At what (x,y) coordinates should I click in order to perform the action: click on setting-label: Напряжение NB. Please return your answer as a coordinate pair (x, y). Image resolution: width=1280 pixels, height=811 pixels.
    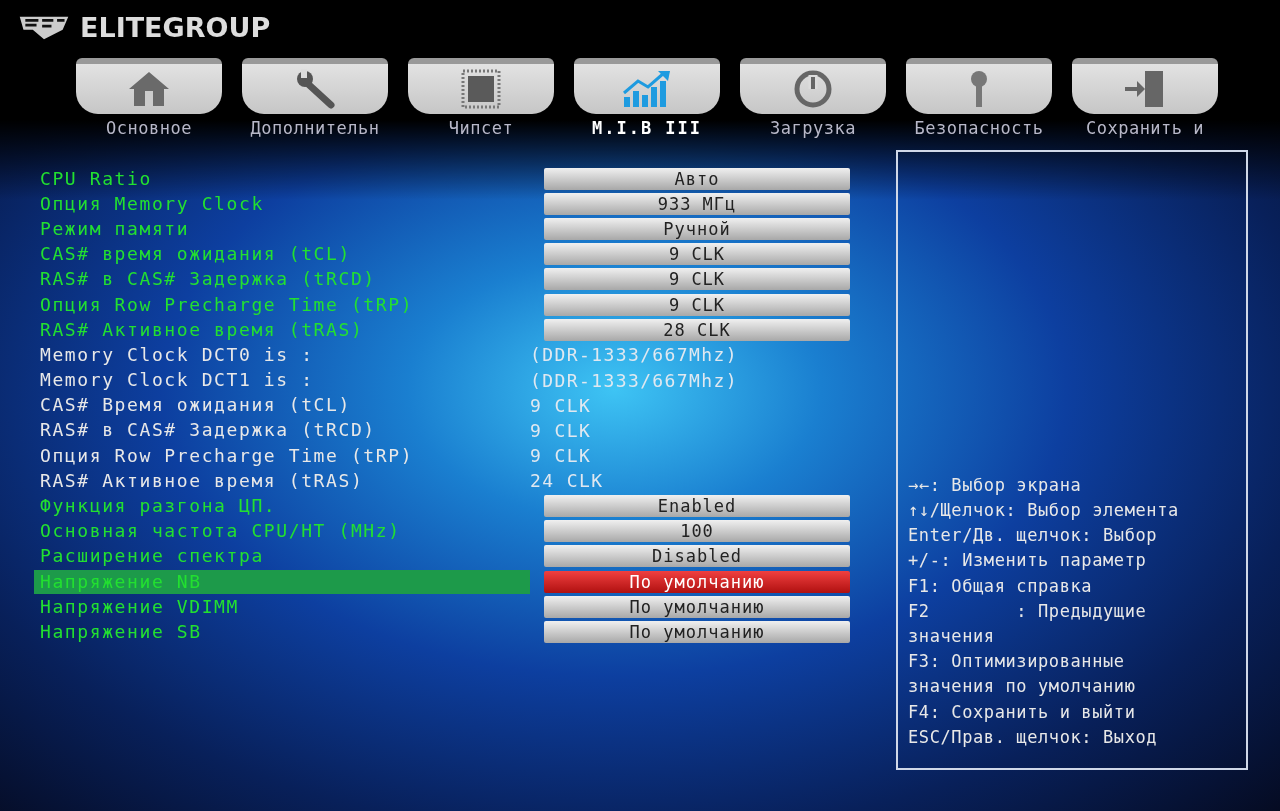
    Looking at the image, I should click on (282, 581).